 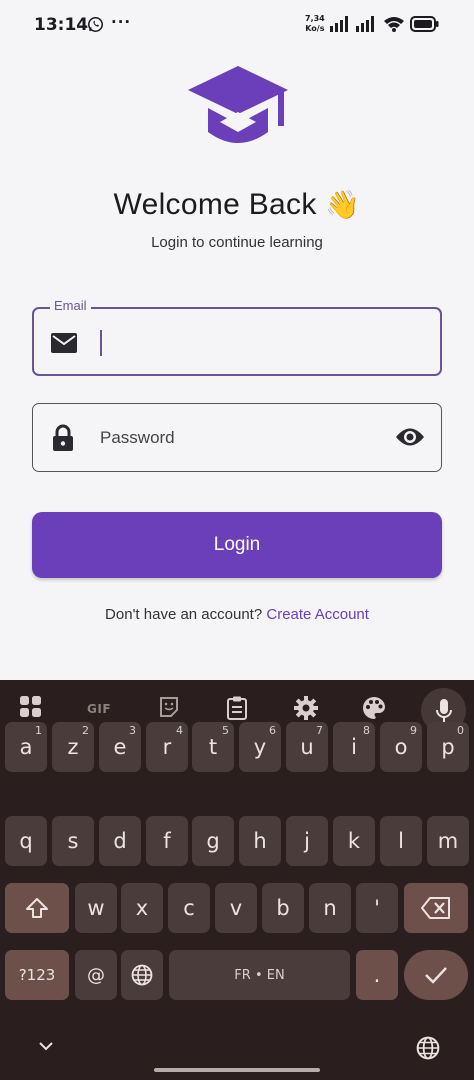 I want to click on waving-hand-emoji: 👋, so click(x=343, y=204).